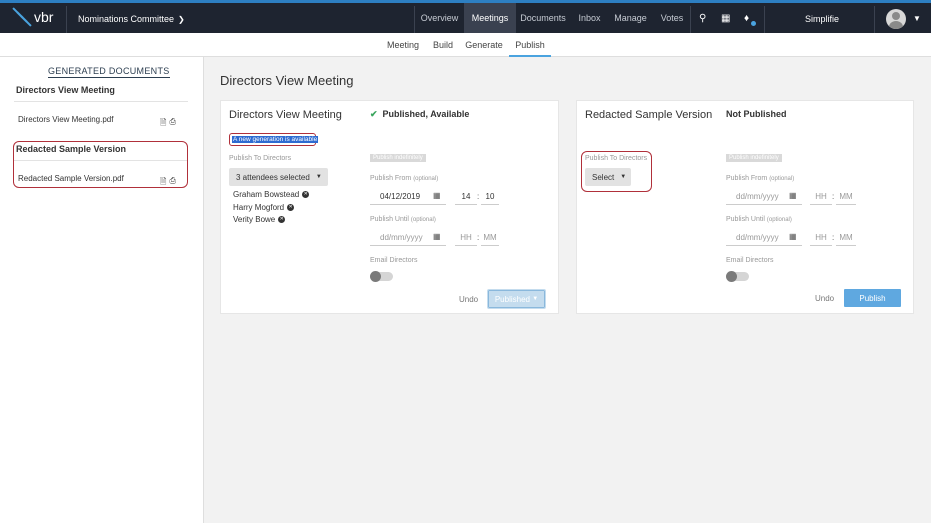 Image resolution: width=931 pixels, height=523 pixels. I want to click on committee-selector: Nominations Committee ❯, so click(131, 19).